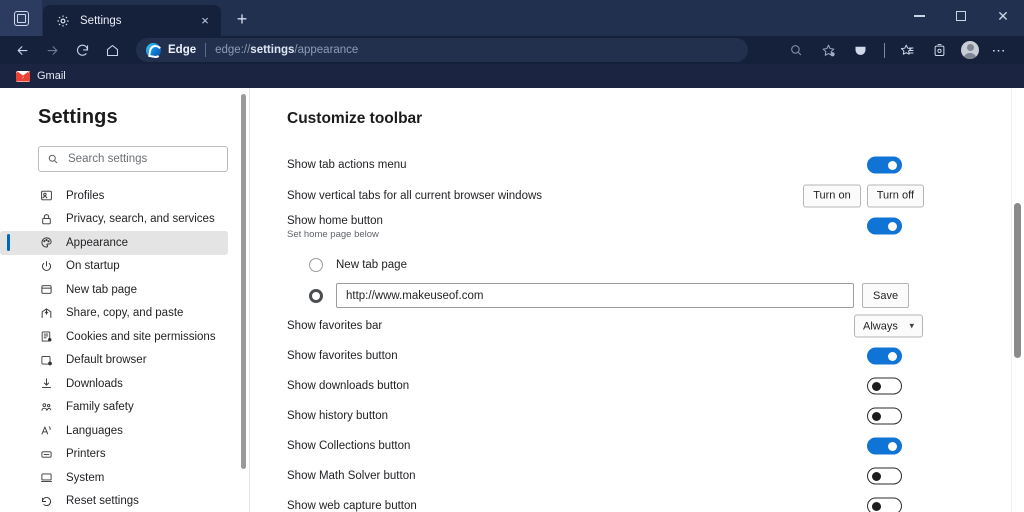 This screenshot has width=1024, height=512. Describe the element at coordinates (114, 220) in the screenshot. I see `sidebar-item-privacy-search-services: Privacy, search, and services` at that location.